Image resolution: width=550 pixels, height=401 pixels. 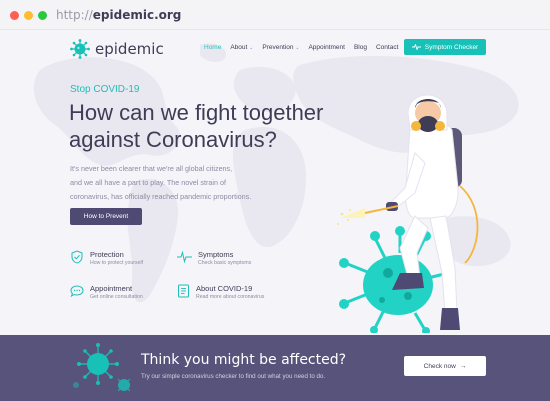 I want to click on feature-protection-subtitle: How to protect yourself, so click(x=117, y=263).